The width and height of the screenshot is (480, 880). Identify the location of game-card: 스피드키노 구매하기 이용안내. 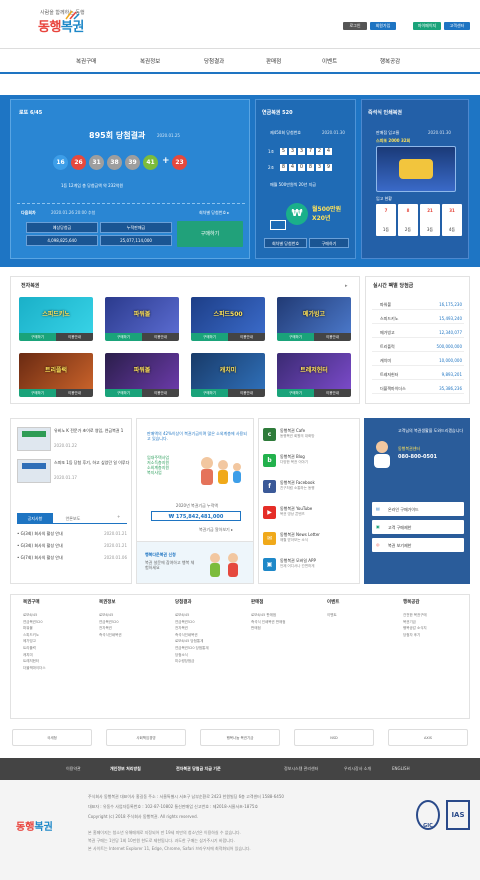
(56, 319).